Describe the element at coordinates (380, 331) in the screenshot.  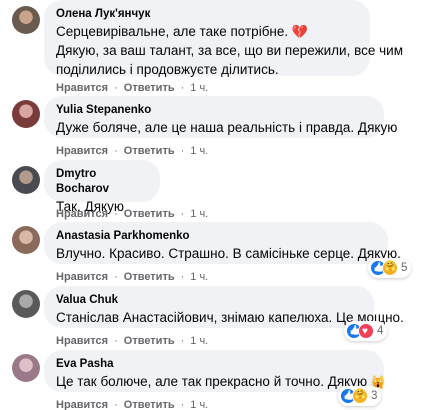
I see `reaction-count: 4` at that location.